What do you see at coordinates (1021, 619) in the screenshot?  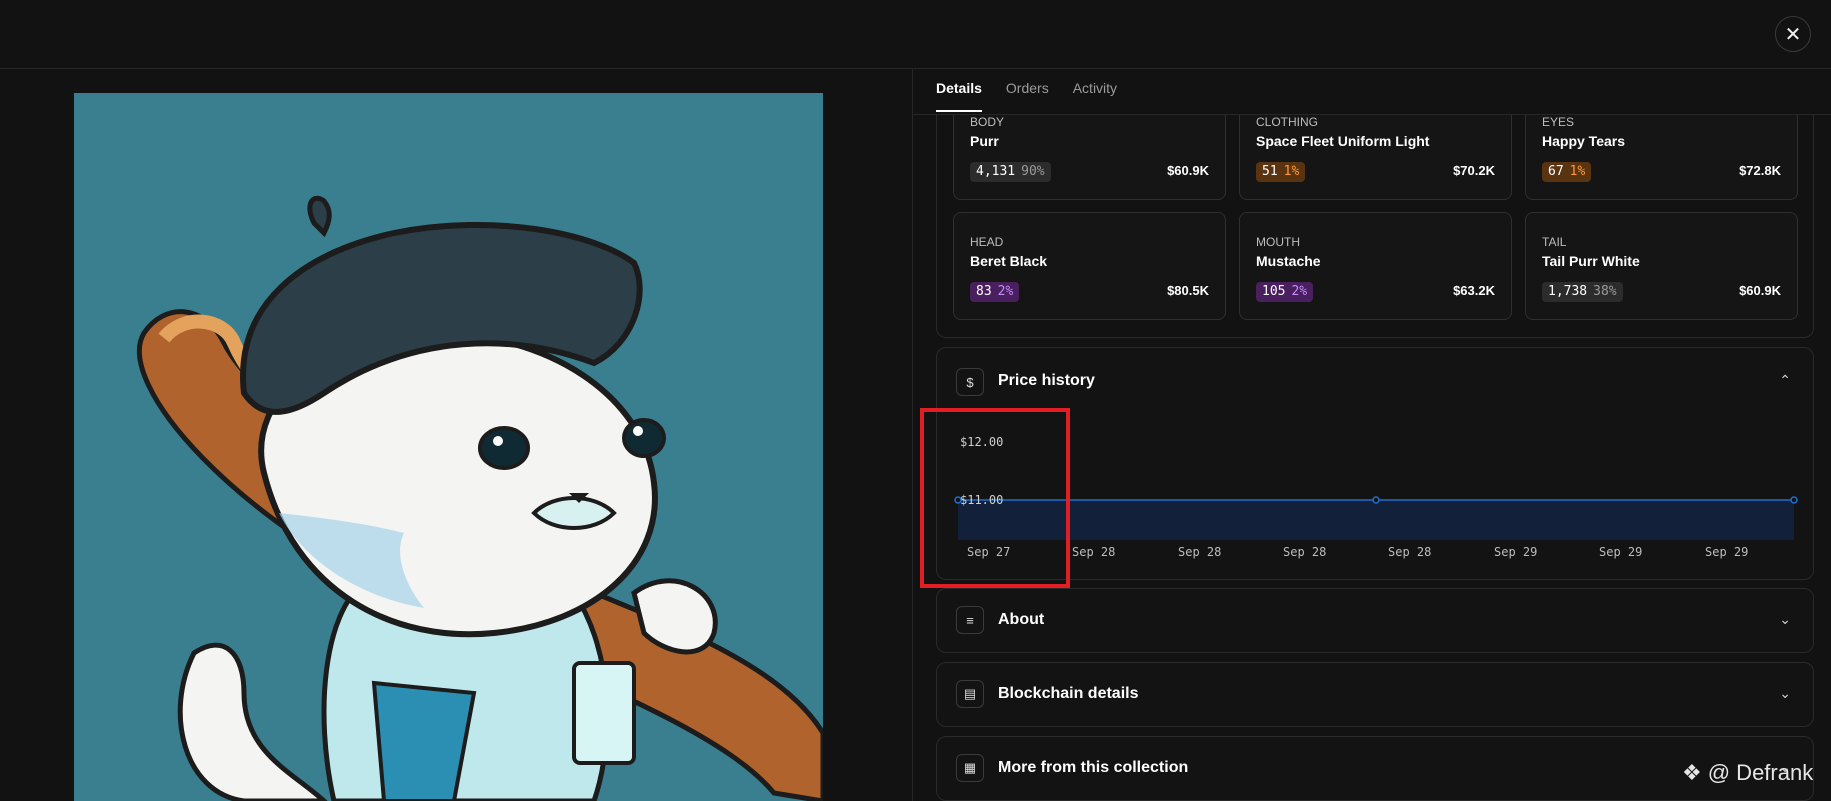 I see `about-title: About` at bounding box center [1021, 619].